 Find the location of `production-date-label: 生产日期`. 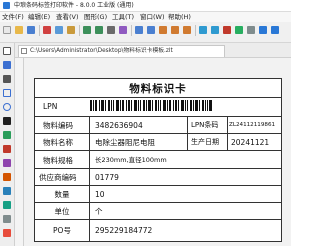

production-date-label: 生产日期 is located at coordinates (205, 142).